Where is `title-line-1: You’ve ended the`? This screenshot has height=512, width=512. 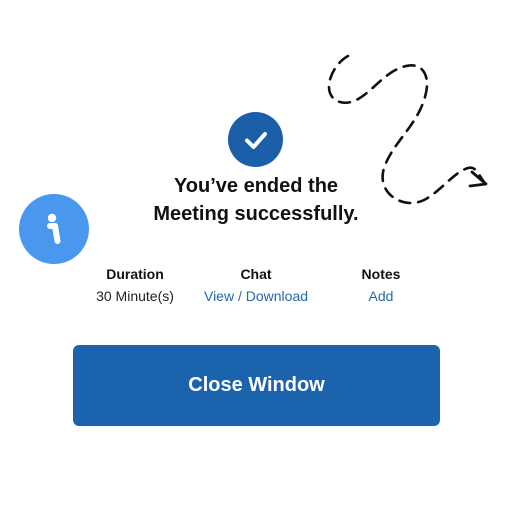
title-line-1: You’ve ended the is located at coordinates (256, 186).